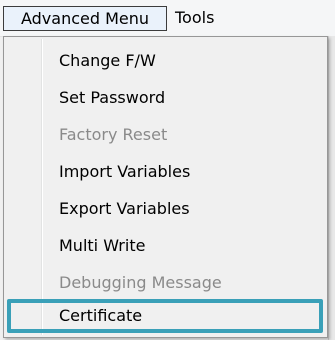  I want to click on menu-item-change-fw: Change F/W, so click(107, 61).